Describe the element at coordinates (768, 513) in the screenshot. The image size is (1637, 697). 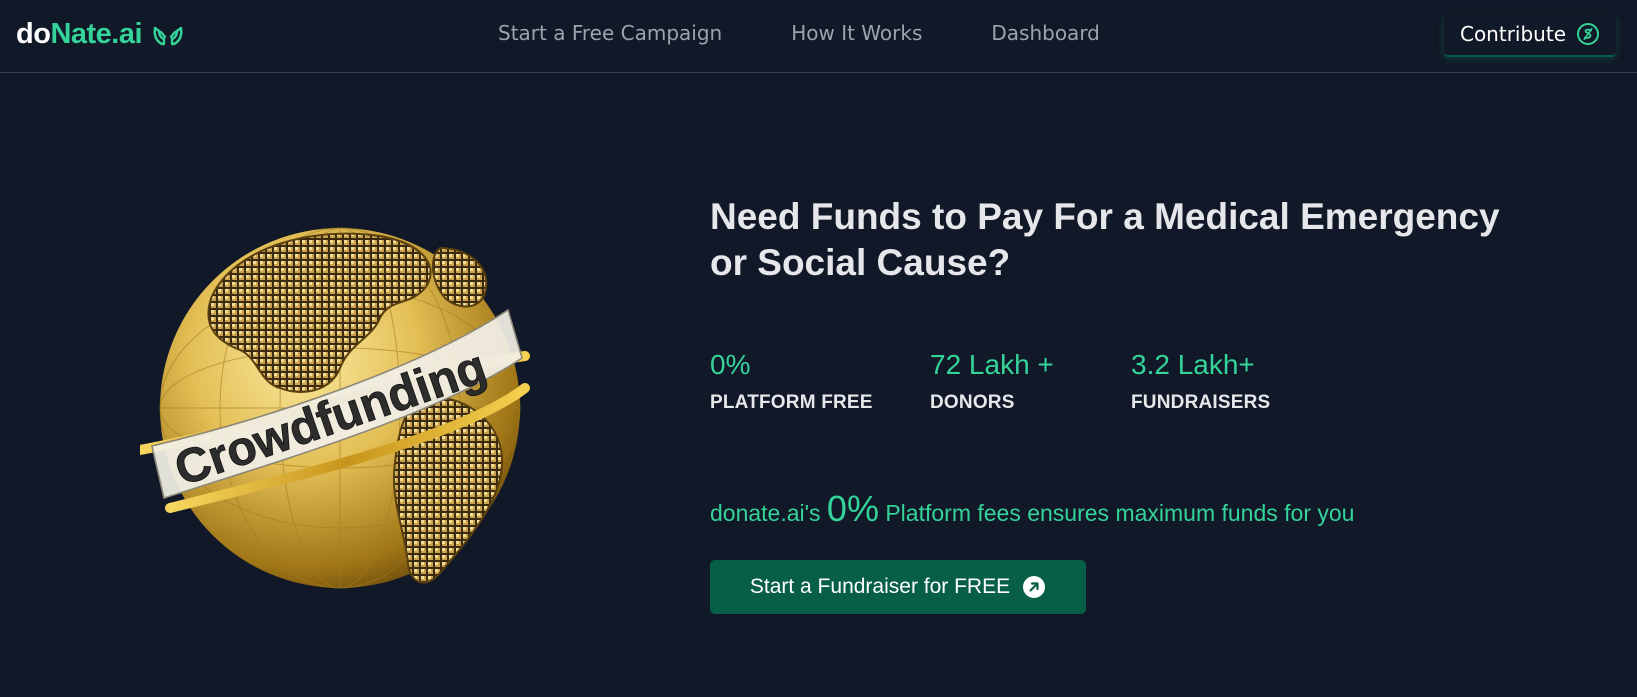
I see `tagline-prefix: donate.ai's` at that location.